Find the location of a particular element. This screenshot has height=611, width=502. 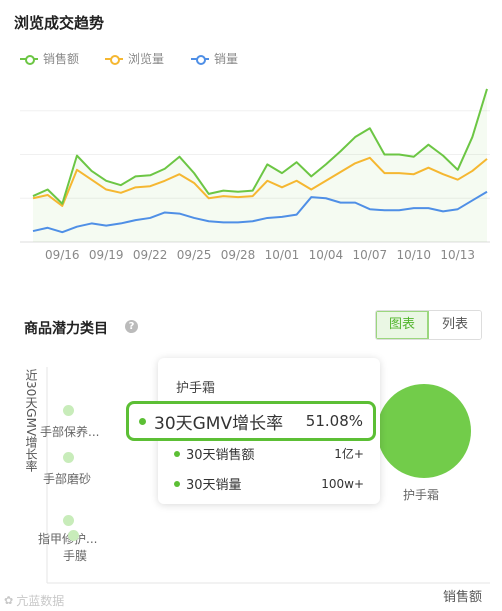

bubble-hand-scrub is located at coordinates (68, 457).